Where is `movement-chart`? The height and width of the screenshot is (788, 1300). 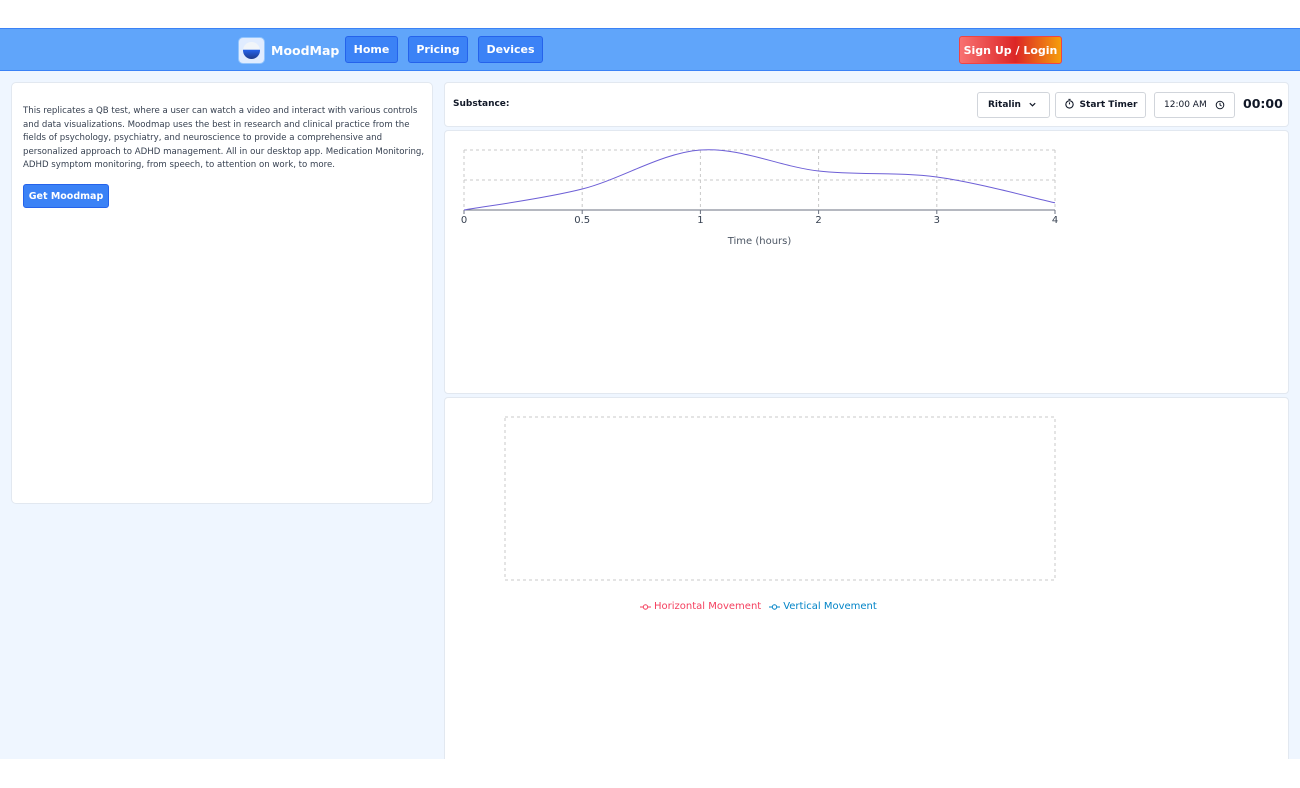
movement-chart is located at coordinates (780, 498).